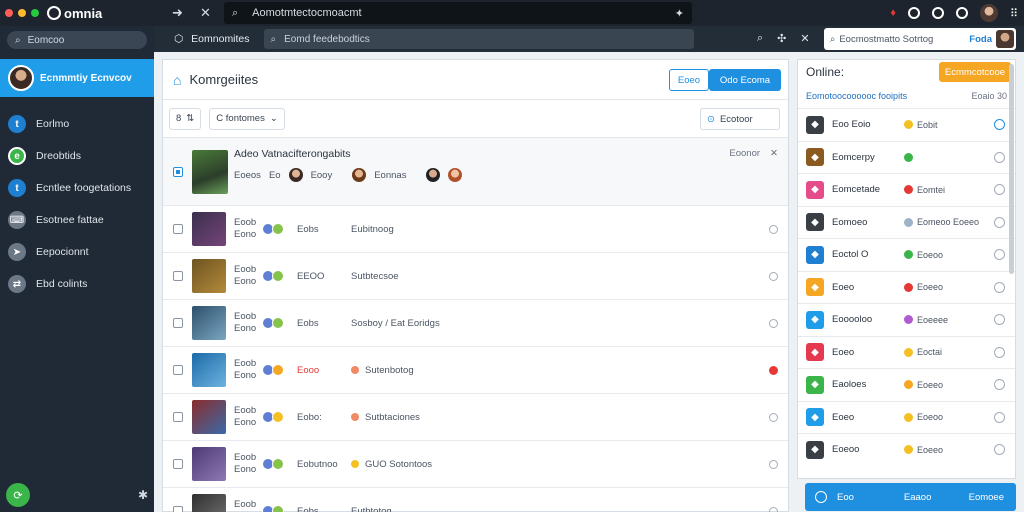  Describe the element at coordinates (913, 13) in the screenshot. I see `status-icon` at that location.